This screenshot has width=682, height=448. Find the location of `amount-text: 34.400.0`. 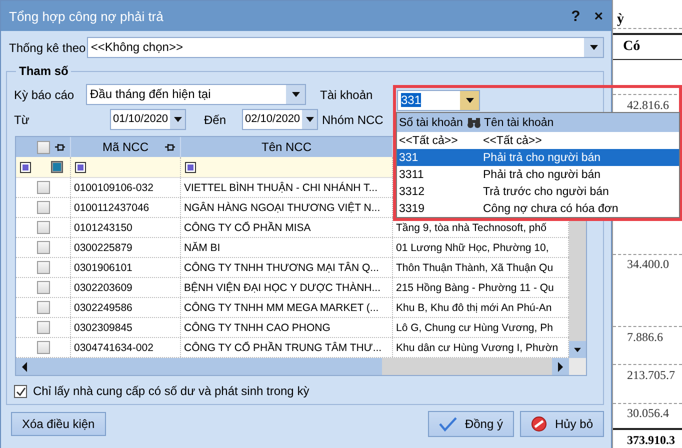

amount-text: 34.400.0 is located at coordinates (648, 264).